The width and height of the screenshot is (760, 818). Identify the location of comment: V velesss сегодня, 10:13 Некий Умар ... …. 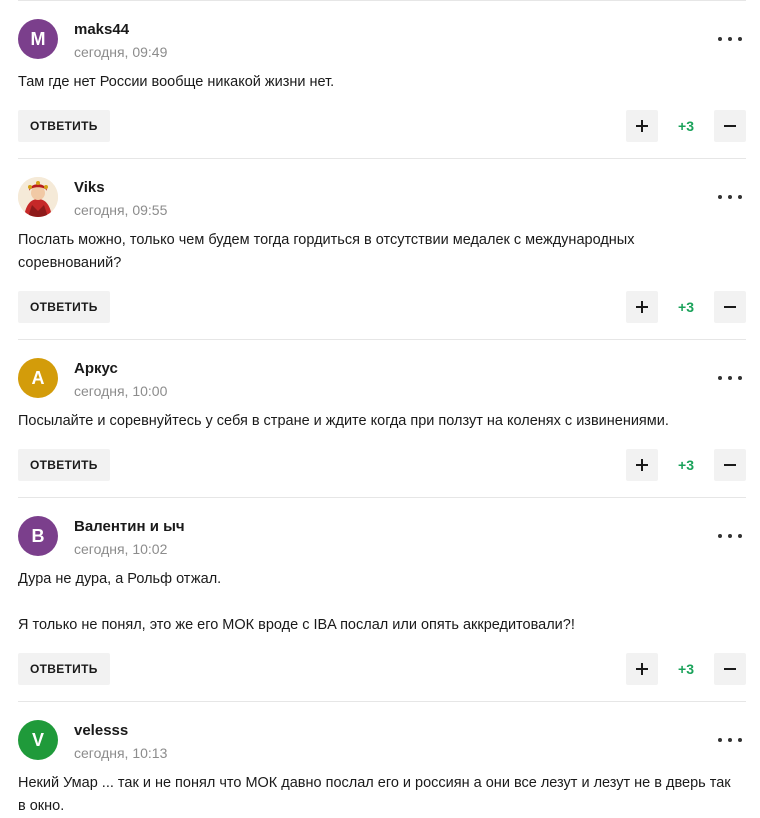
(382, 759).